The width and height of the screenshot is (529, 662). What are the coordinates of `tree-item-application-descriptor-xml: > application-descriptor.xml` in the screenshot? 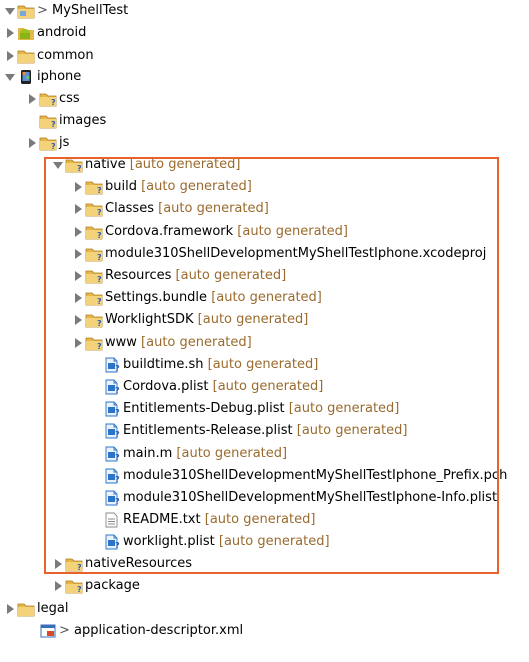 It's located at (251, 631).